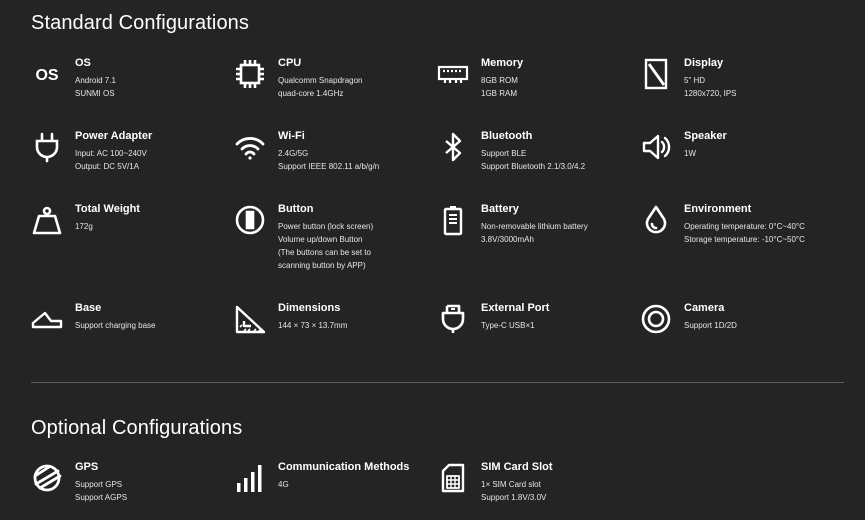 Image resolution: width=865 pixels, height=520 pixels. I want to click on spec-name: Memory, so click(502, 63).